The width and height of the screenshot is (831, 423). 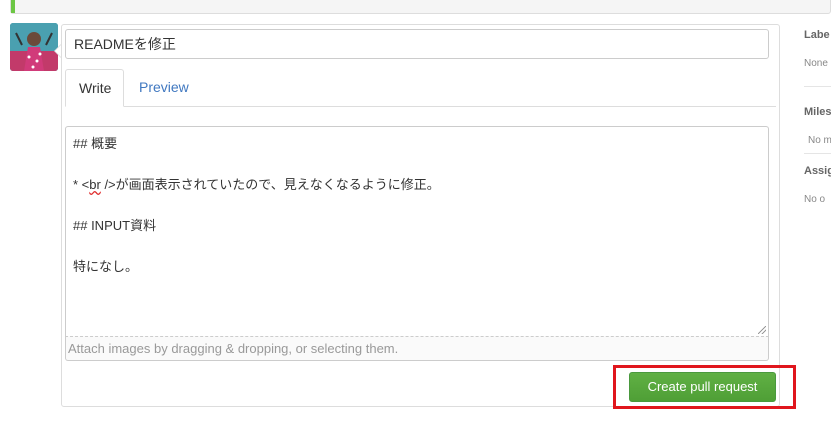 I want to click on body-line: ## INPUT資料, so click(x=115, y=225).